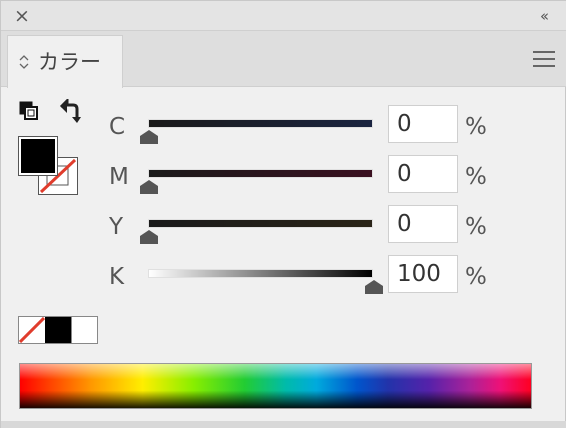 The width and height of the screenshot is (566, 428). I want to click on collapse-icon: ‹‹, so click(543, 16).